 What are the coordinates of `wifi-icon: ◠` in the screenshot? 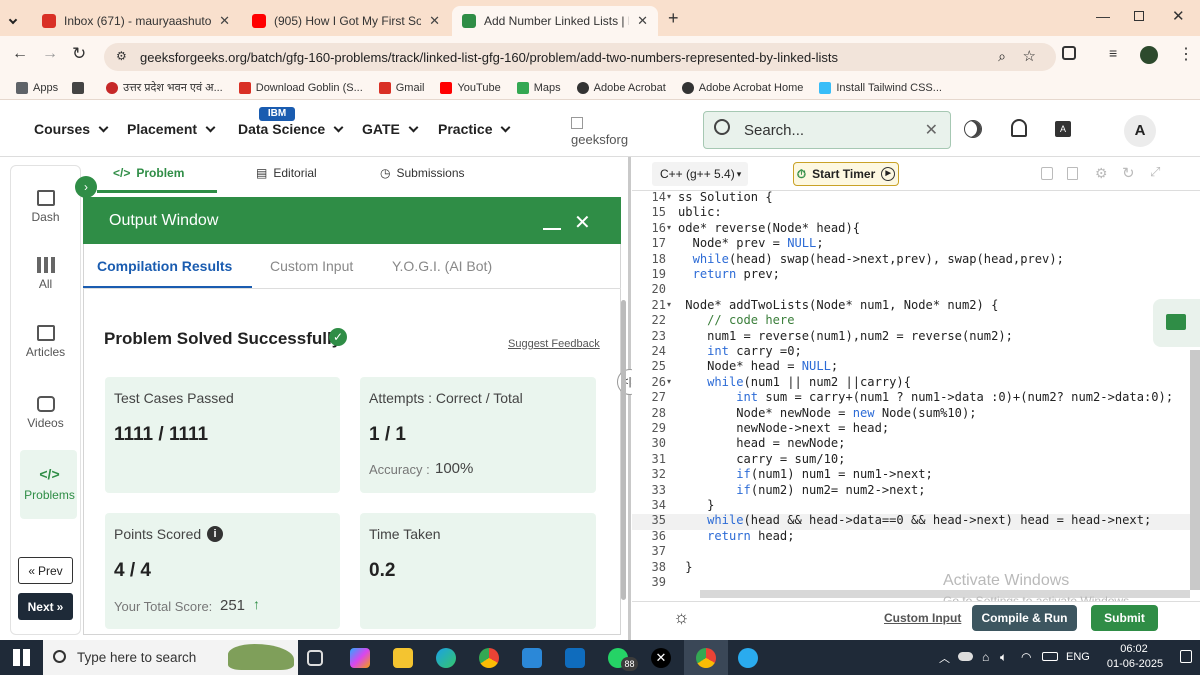 It's located at (1026, 657).